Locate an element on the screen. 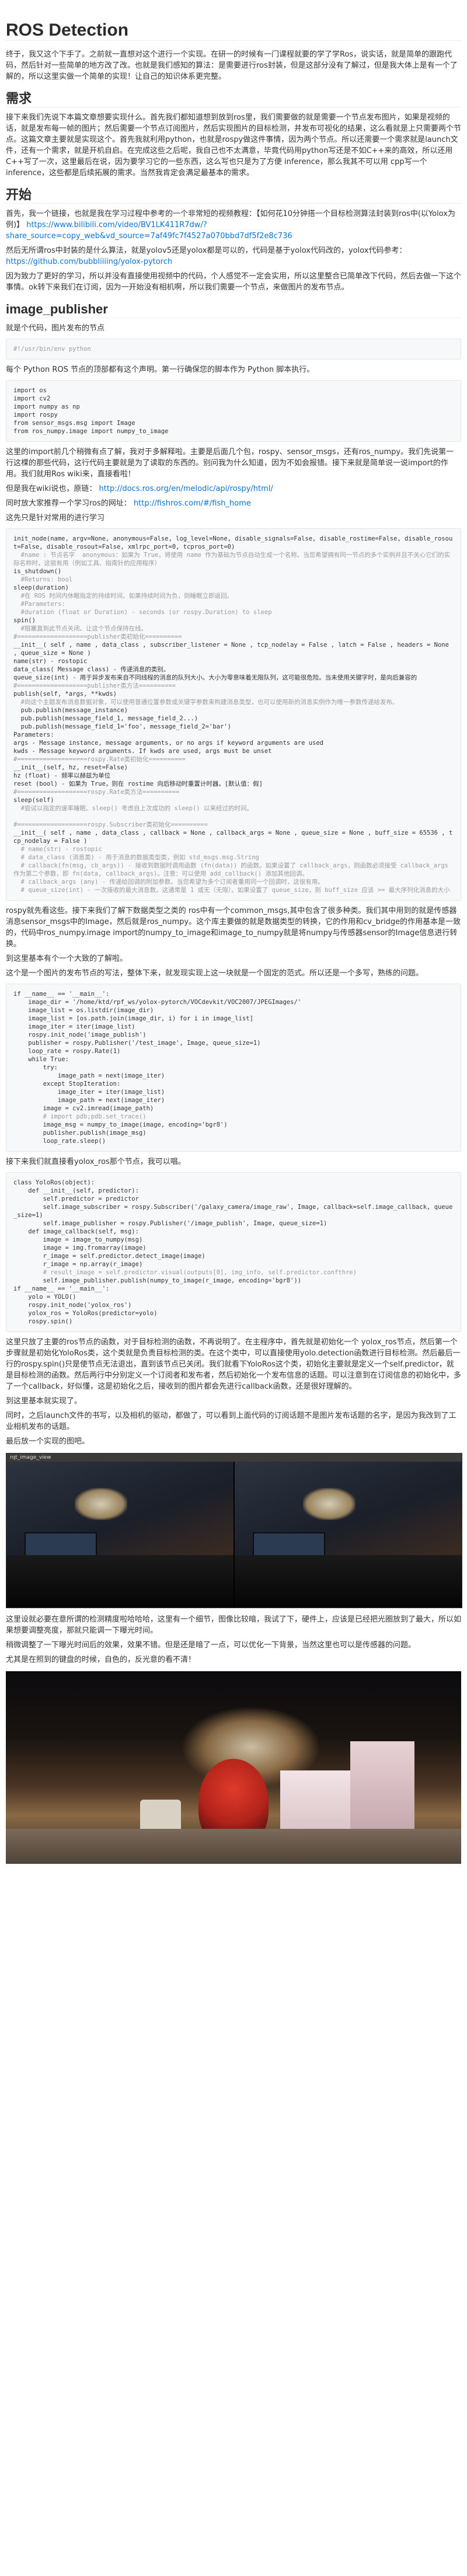  import-paragraph-4: 这先只是针对常用的进行学习 is located at coordinates (55, 518).